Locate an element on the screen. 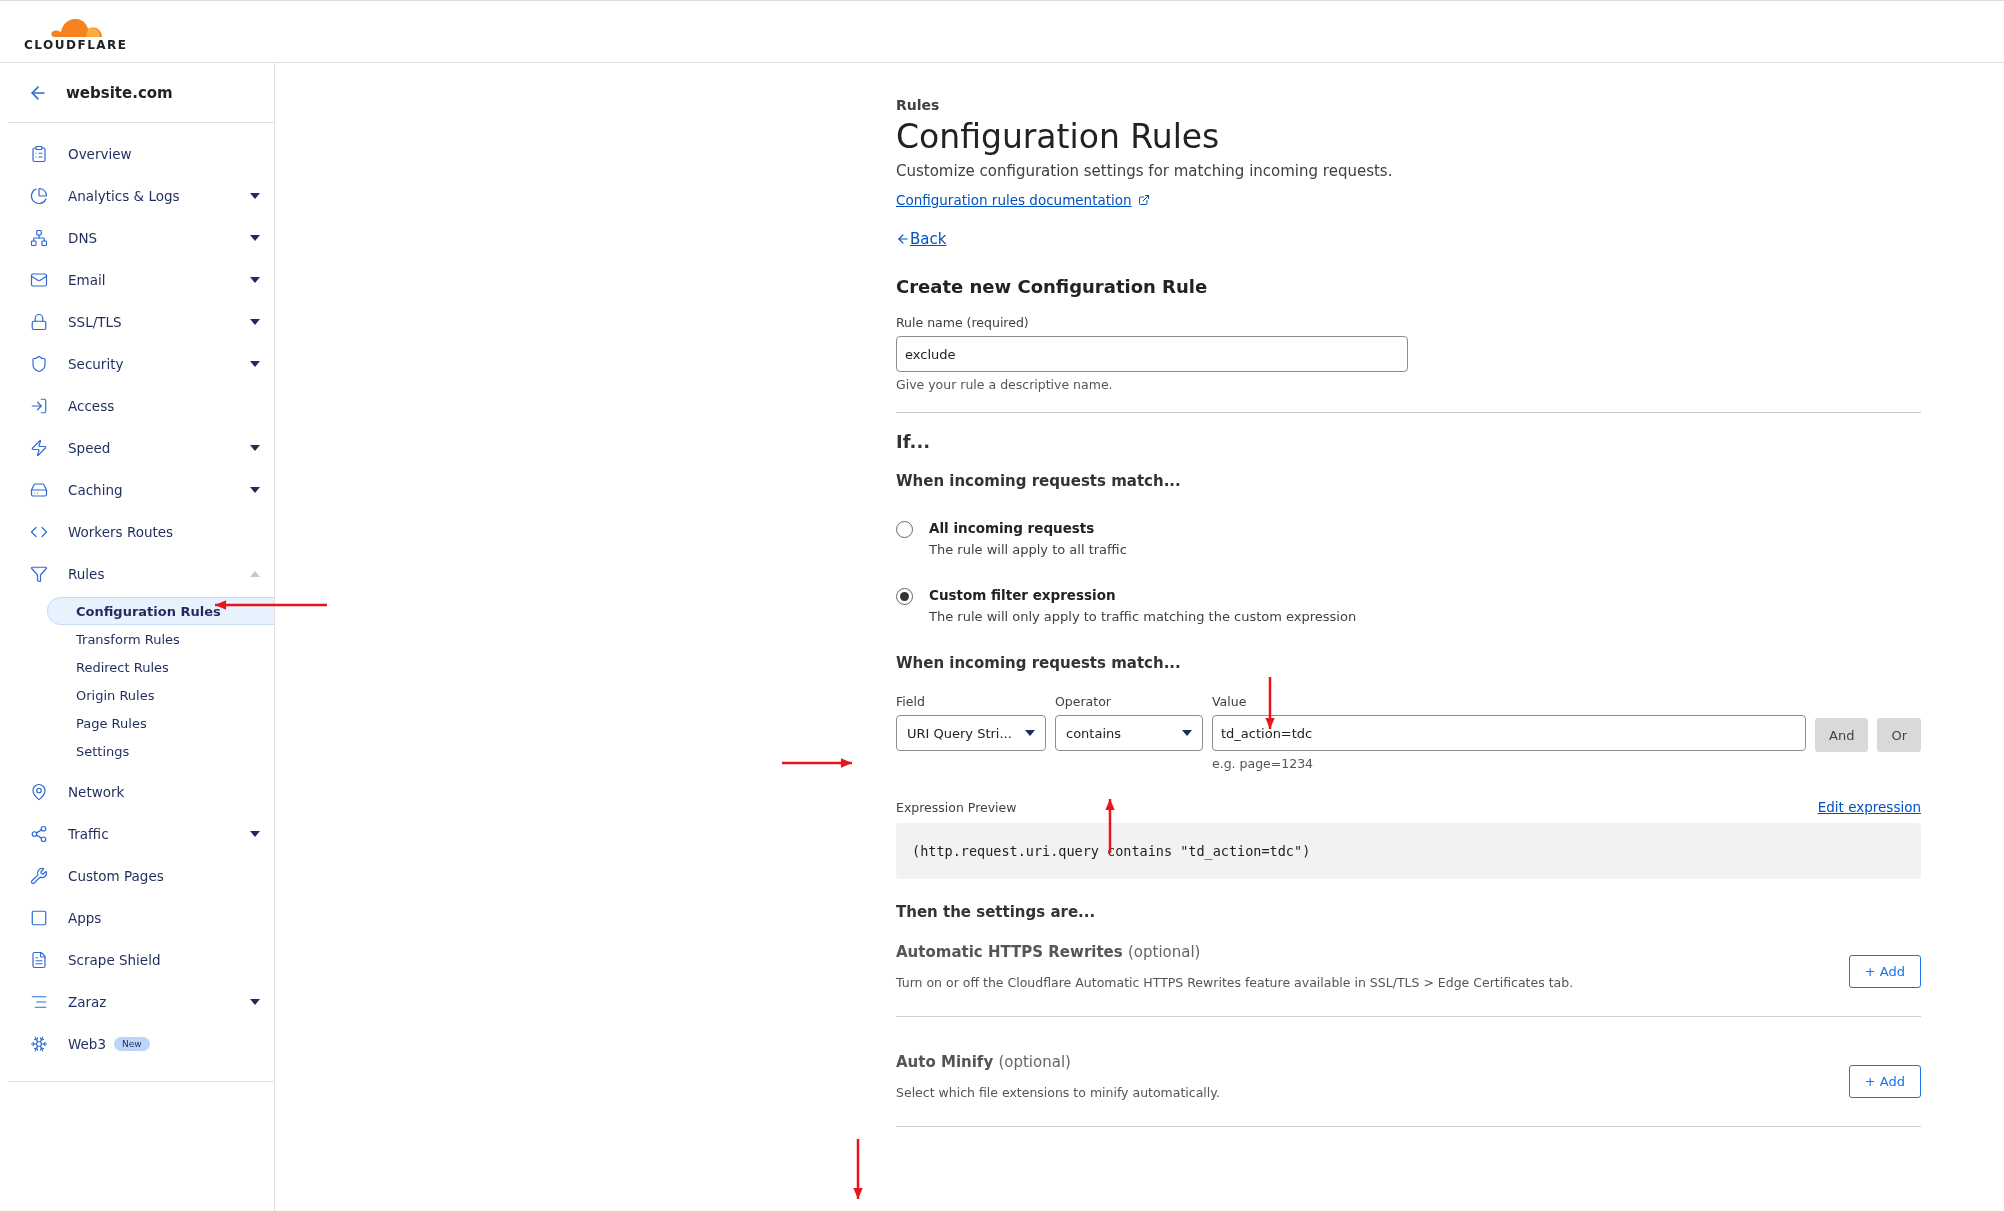  field-label: Expression Preview is located at coordinates (956, 807).